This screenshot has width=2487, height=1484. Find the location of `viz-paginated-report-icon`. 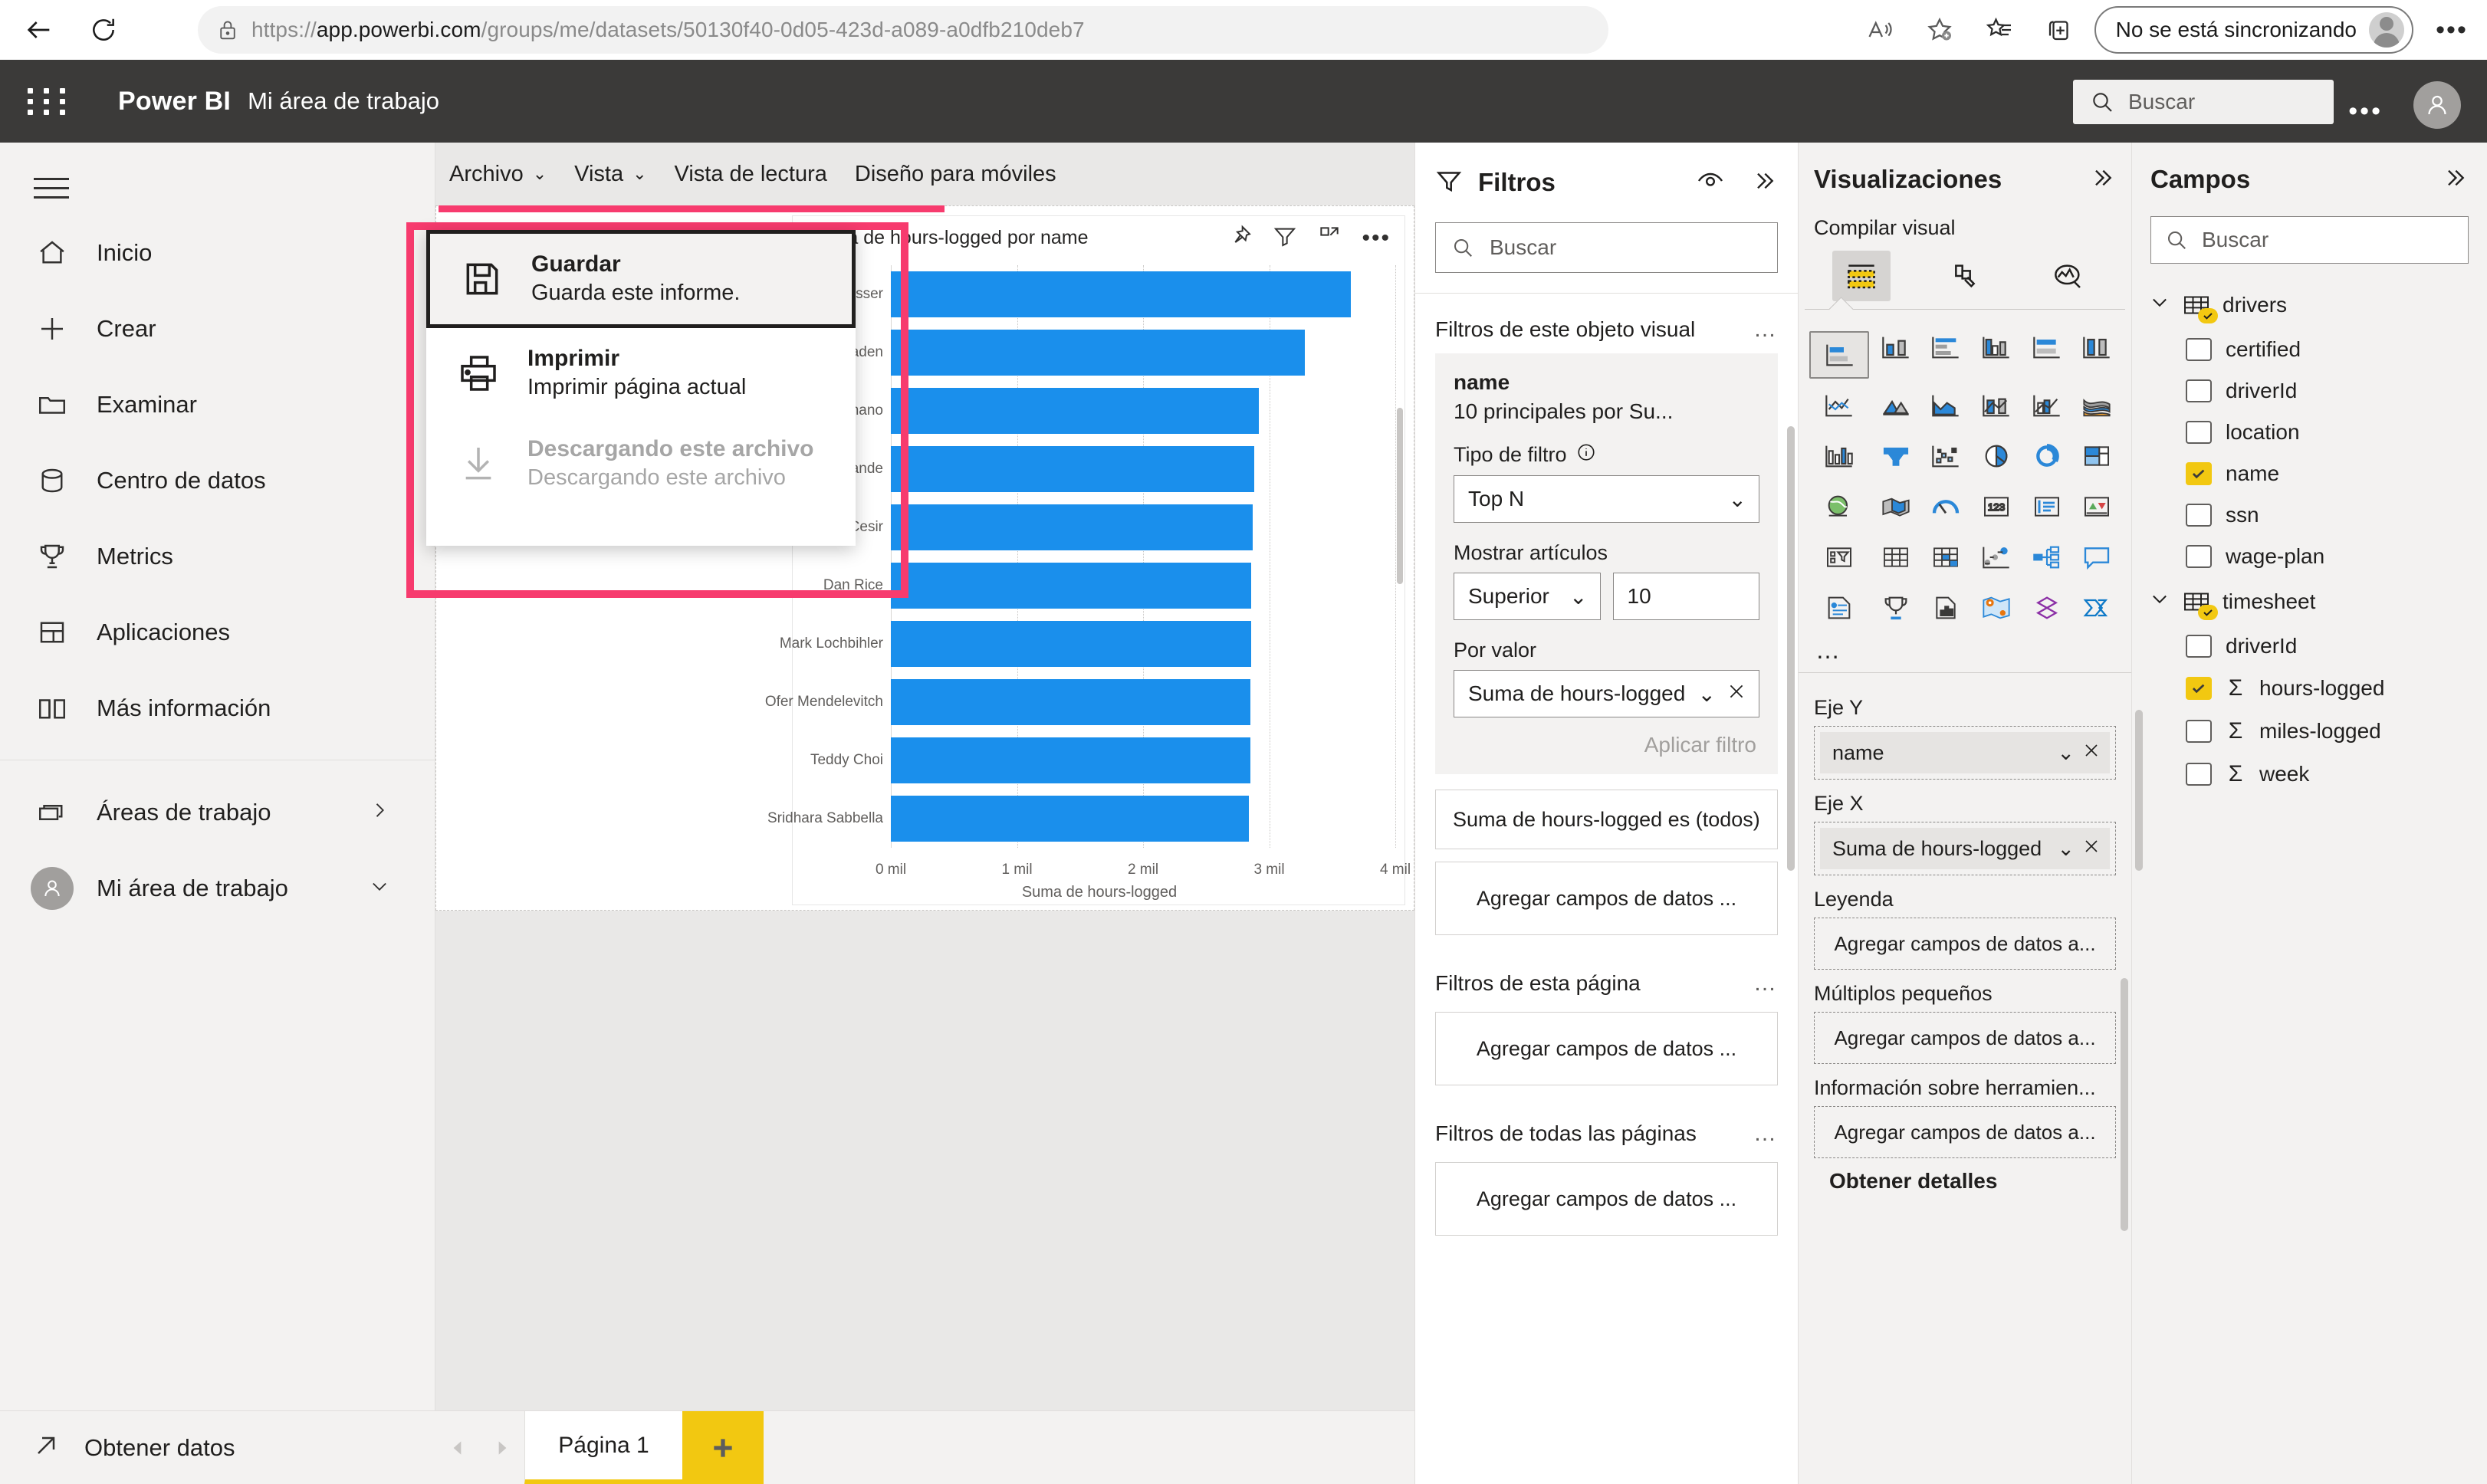

viz-paginated-report-icon is located at coordinates (1946, 608).